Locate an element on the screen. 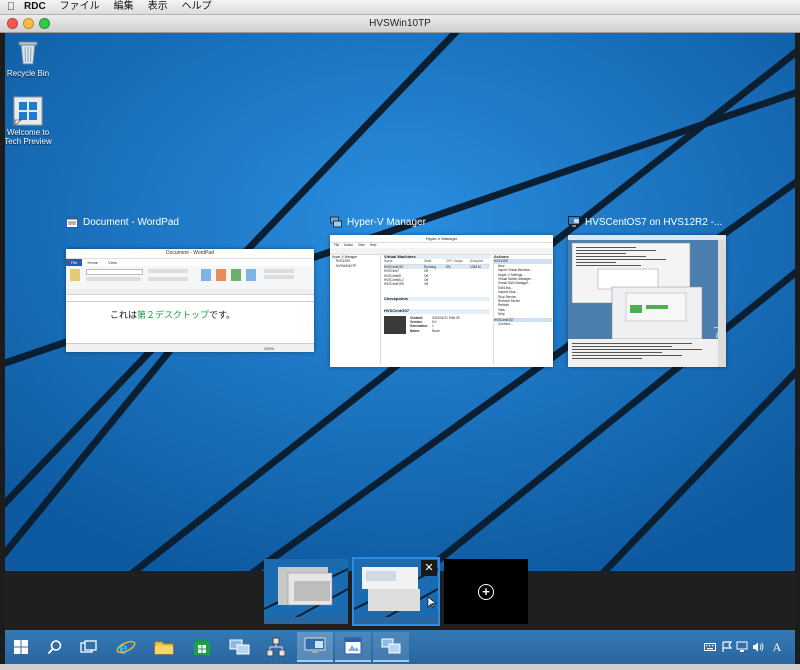 The width and height of the screenshot is (800, 670). vm-cell-name: HVSCentOS5 is located at coordinates (394, 284).